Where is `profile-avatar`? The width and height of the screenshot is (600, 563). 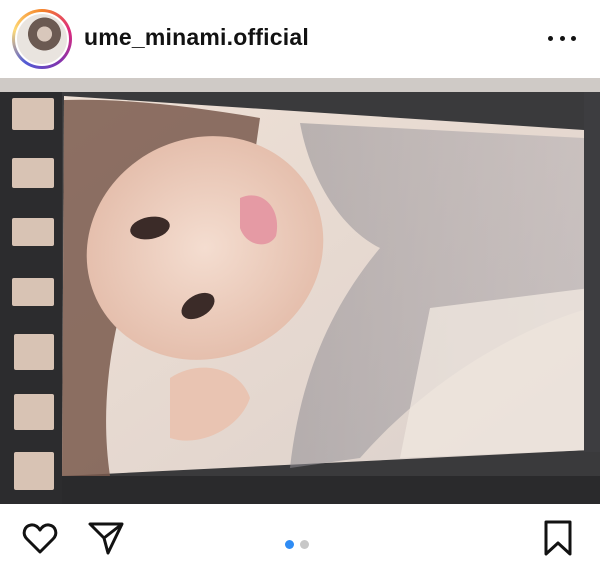
profile-avatar is located at coordinates (42, 39).